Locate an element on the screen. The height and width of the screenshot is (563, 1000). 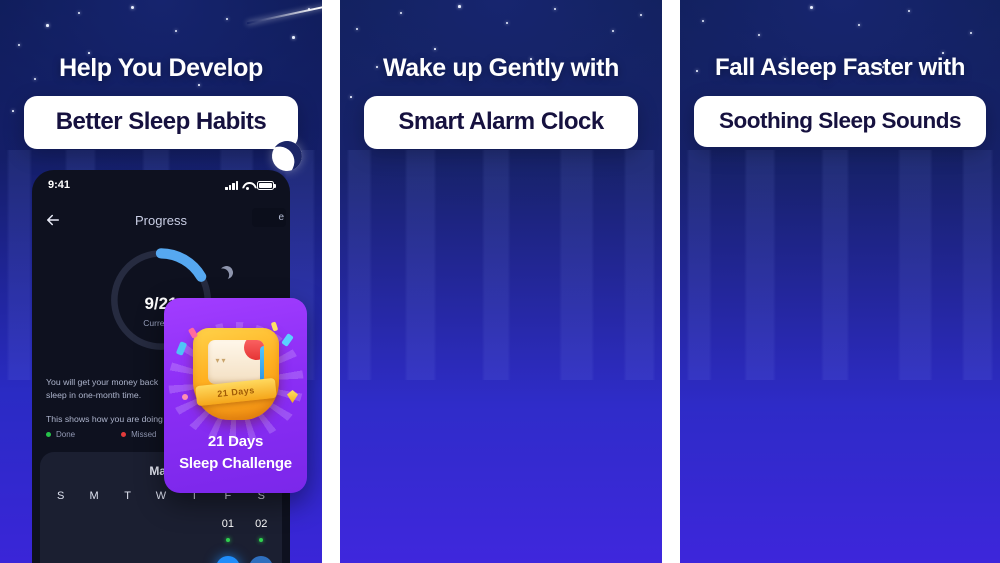
challenge-title-line-2: Sleep Challenge is located at coordinates (235, 463).